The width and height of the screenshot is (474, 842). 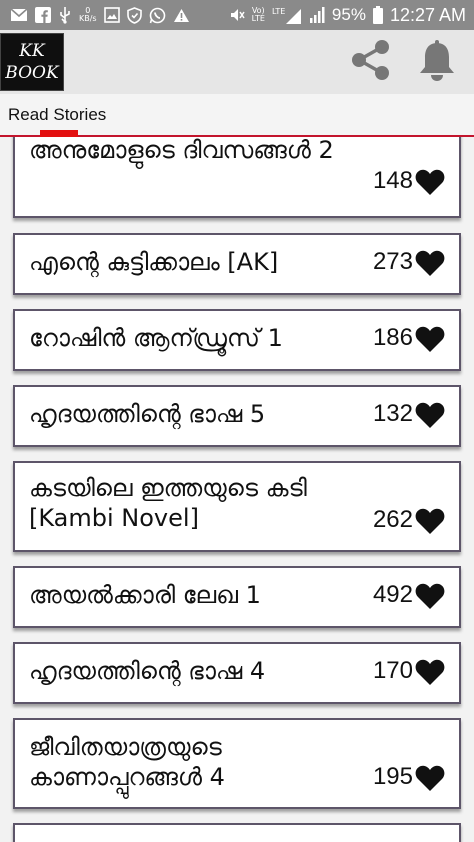 What do you see at coordinates (32, 51) in the screenshot?
I see `logo-line-1: KK` at bounding box center [32, 51].